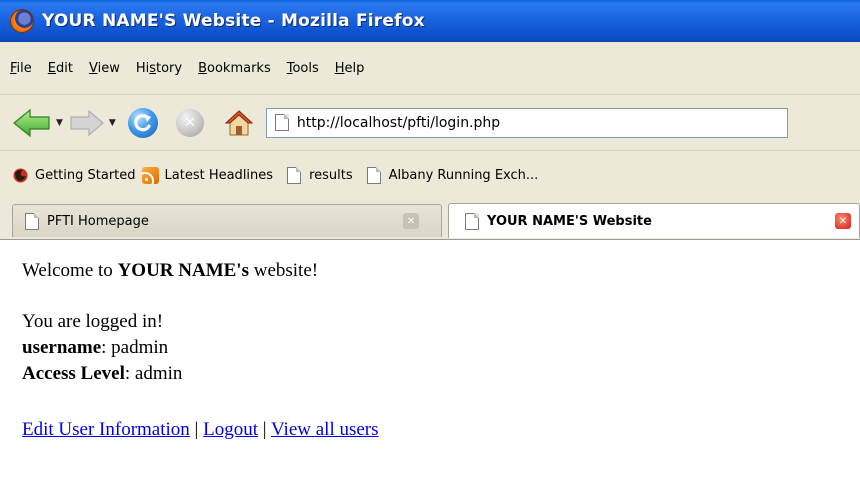 The width and height of the screenshot is (860, 487). What do you see at coordinates (85, 175) in the screenshot?
I see `bookmark-label: Getting Started` at bounding box center [85, 175].